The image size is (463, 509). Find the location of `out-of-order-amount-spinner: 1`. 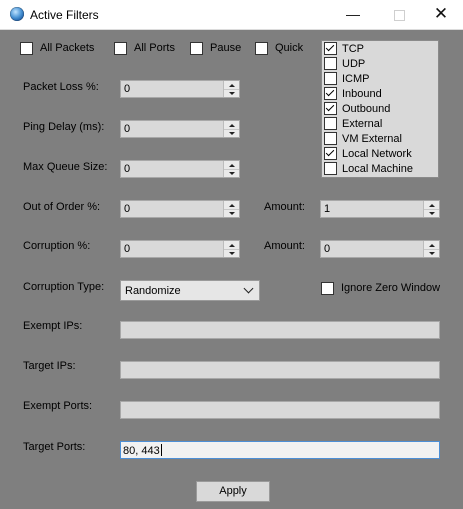

out-of-order-amount-spinner: 1 is located at coordinates (380, 209).